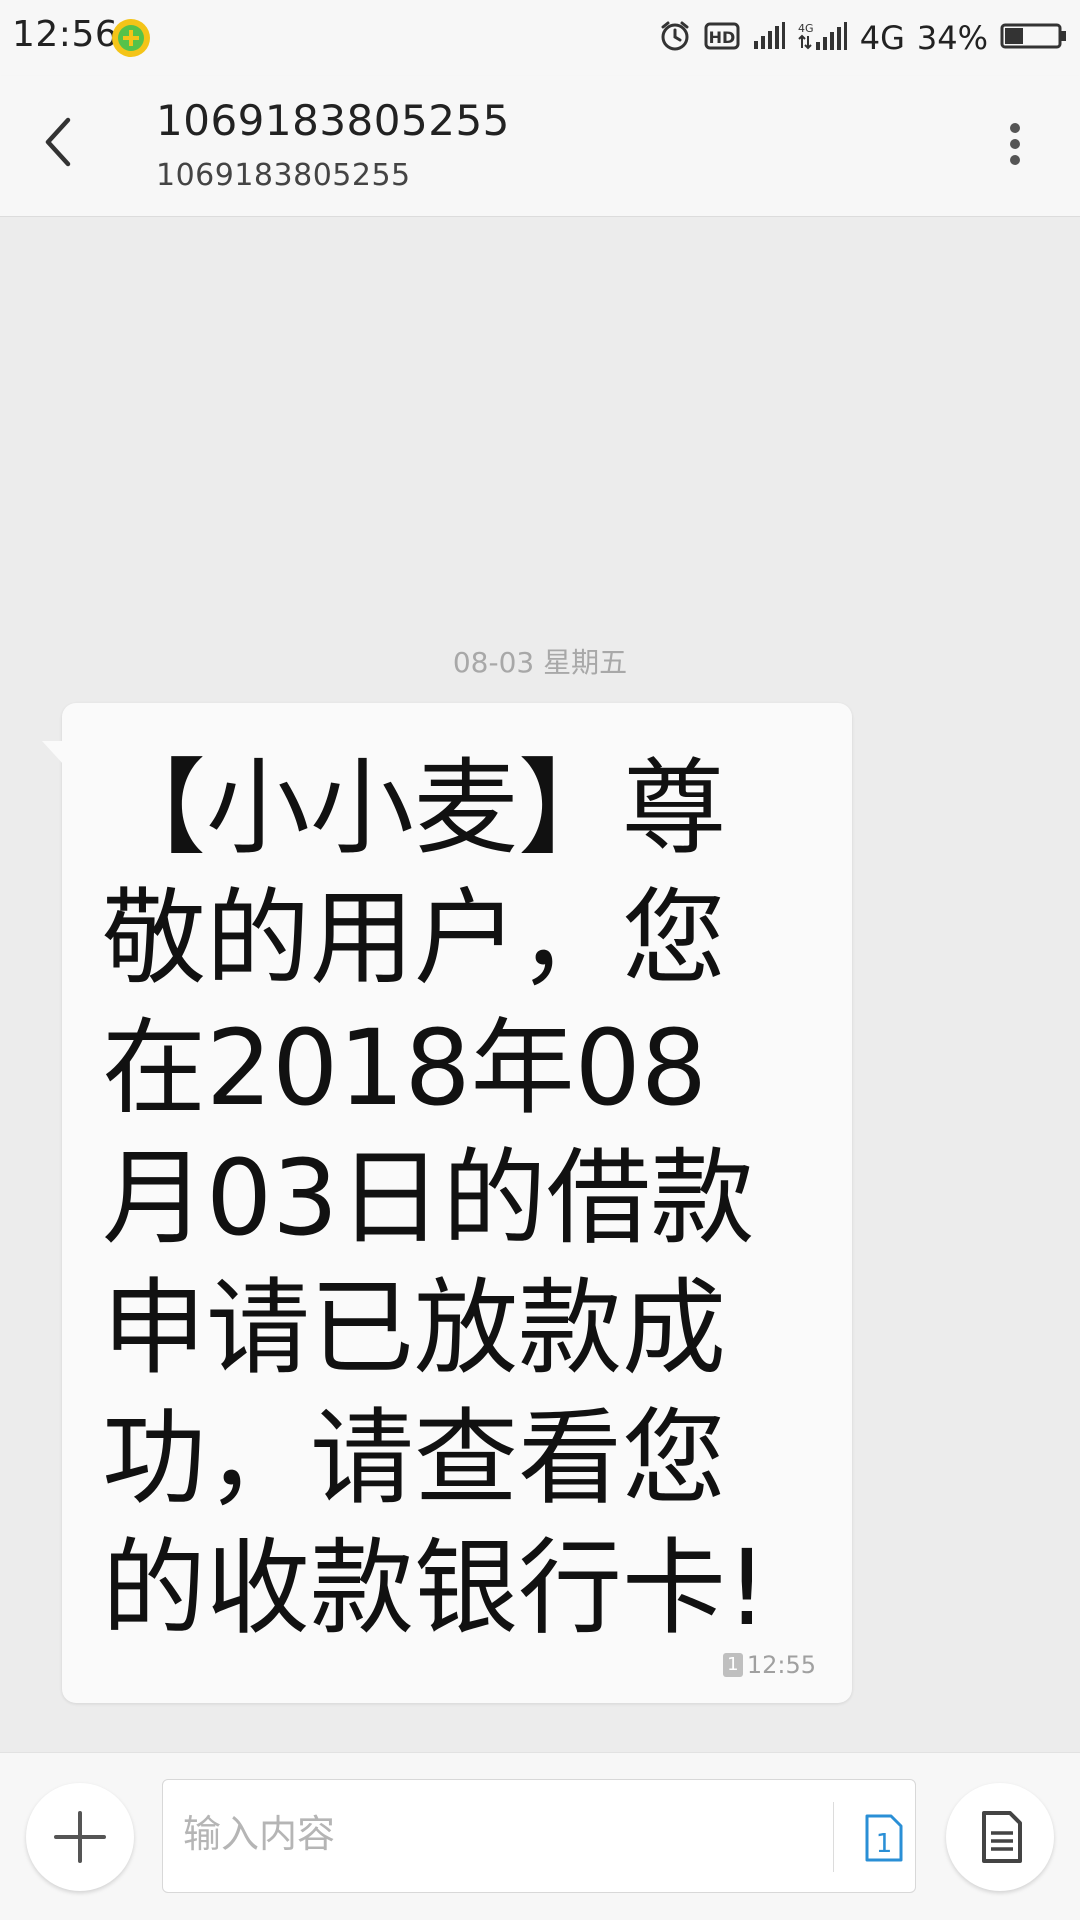  I want to click on hd-icon: HD, so click(722, 38).